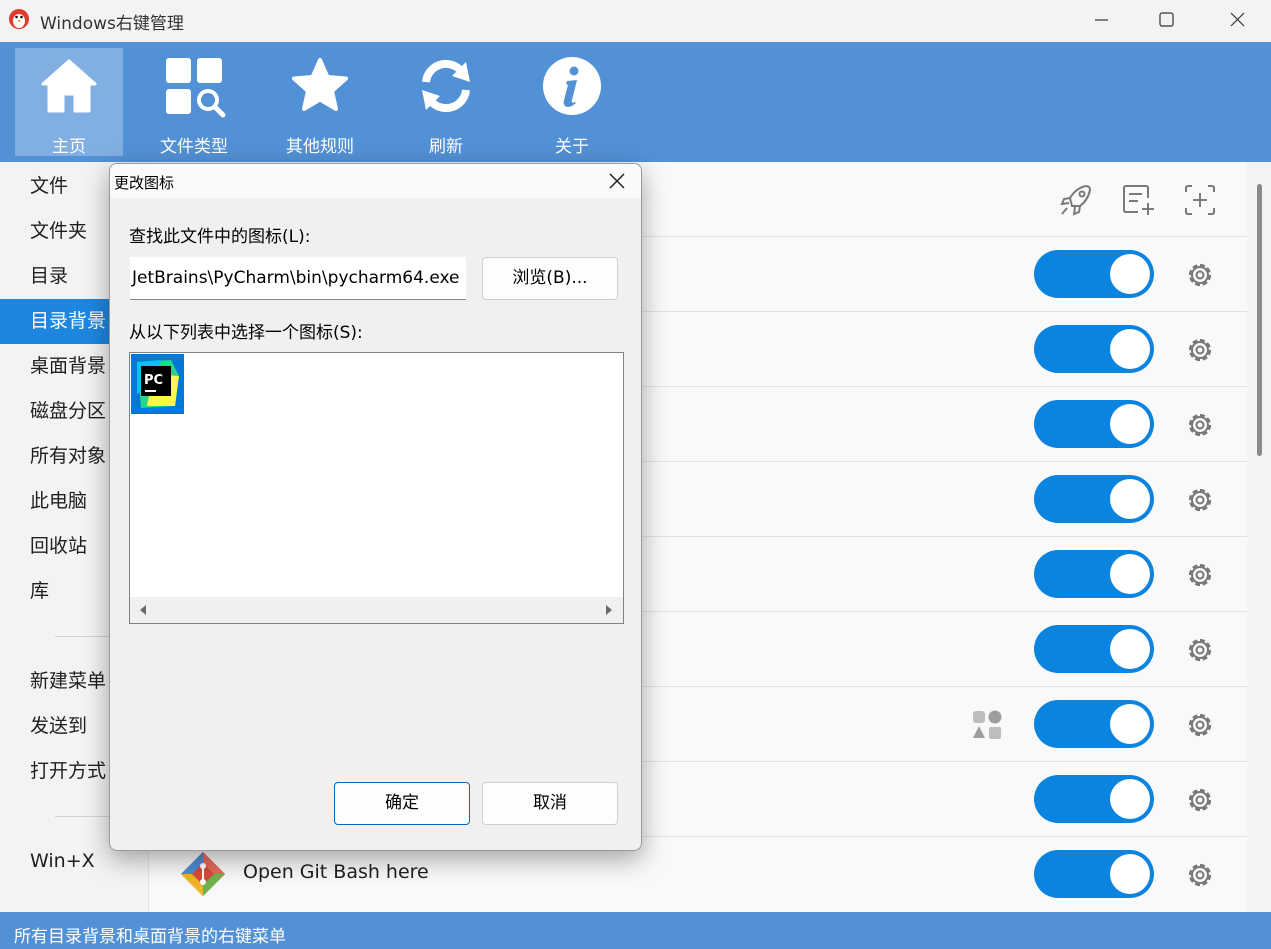 The image size is (1271, 949). What do you see at coordinates (572, 147) in the screenshot?
I see `tool-about-label: 关于` at bounding box center [572, 147].